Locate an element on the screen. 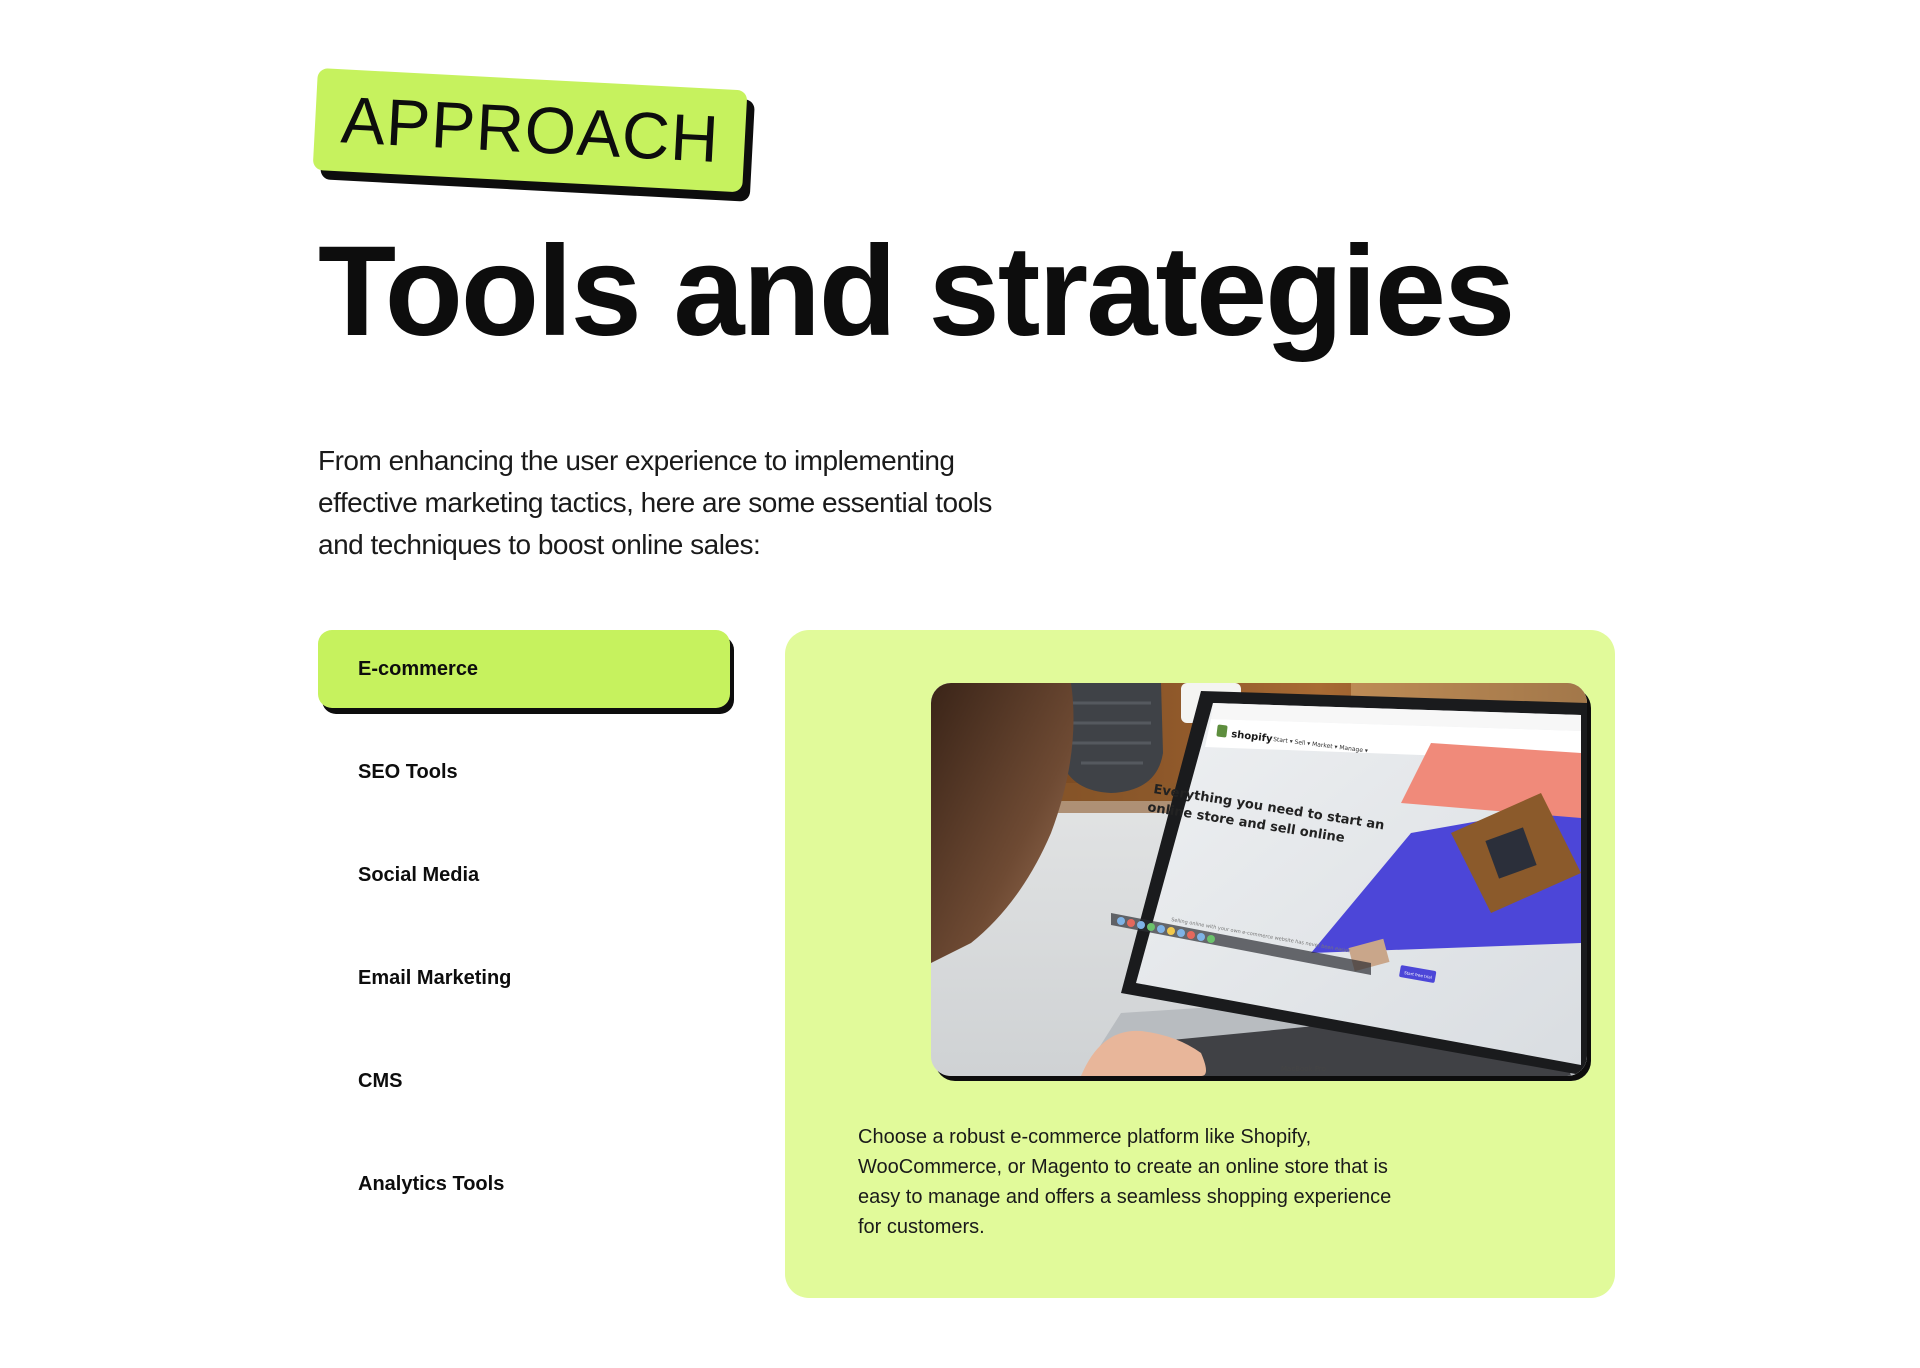 The image size is (1920, 1368). eyebrow-badge-wrapper: APPROACH is located at coordinates (530, 130).